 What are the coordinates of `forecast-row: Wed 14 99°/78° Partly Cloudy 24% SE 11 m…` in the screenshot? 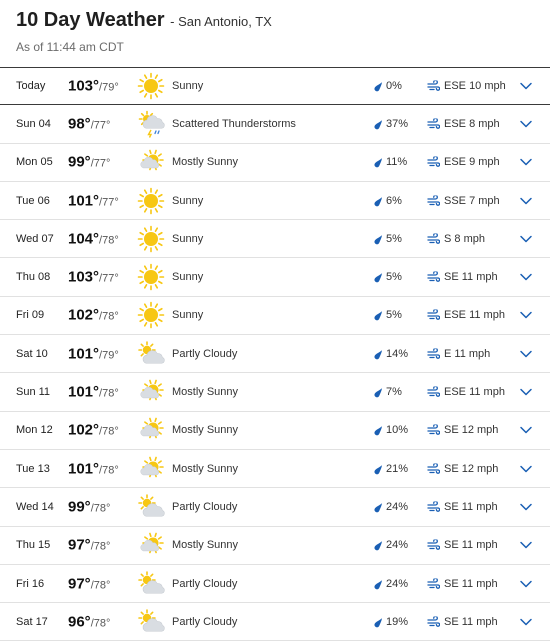 It's located at (275, 507).